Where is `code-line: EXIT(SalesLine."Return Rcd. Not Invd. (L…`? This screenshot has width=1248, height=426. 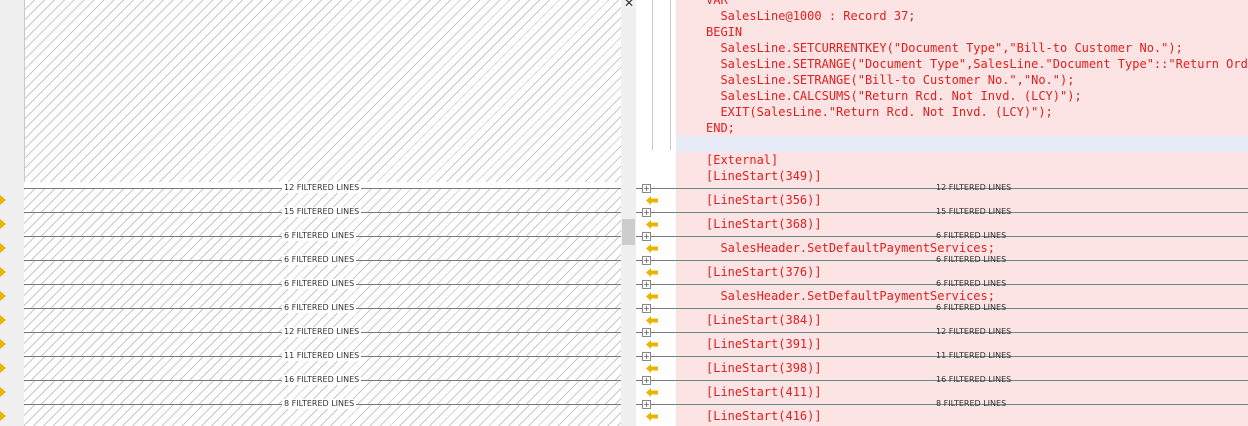
code-line: EXIT(SalesLine."Return Rcd. Not Invd. (L… is located at coordinates (879, 112).